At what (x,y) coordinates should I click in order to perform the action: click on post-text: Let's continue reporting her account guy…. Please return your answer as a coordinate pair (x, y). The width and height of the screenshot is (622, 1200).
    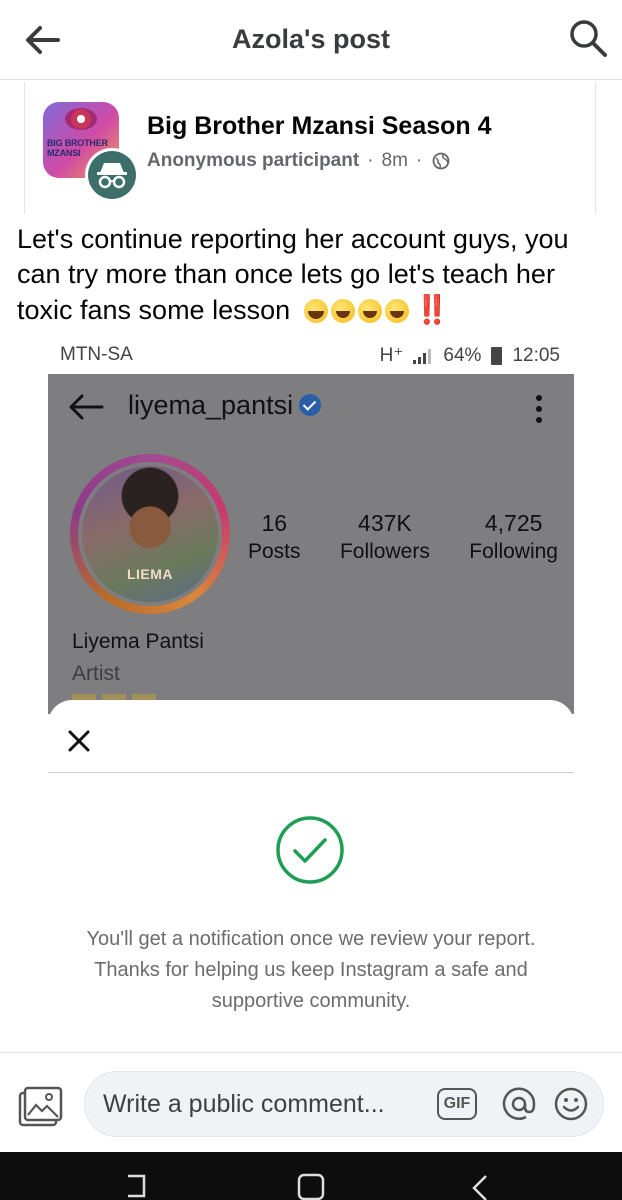
    Looking at the image, I should click on (293, 274).